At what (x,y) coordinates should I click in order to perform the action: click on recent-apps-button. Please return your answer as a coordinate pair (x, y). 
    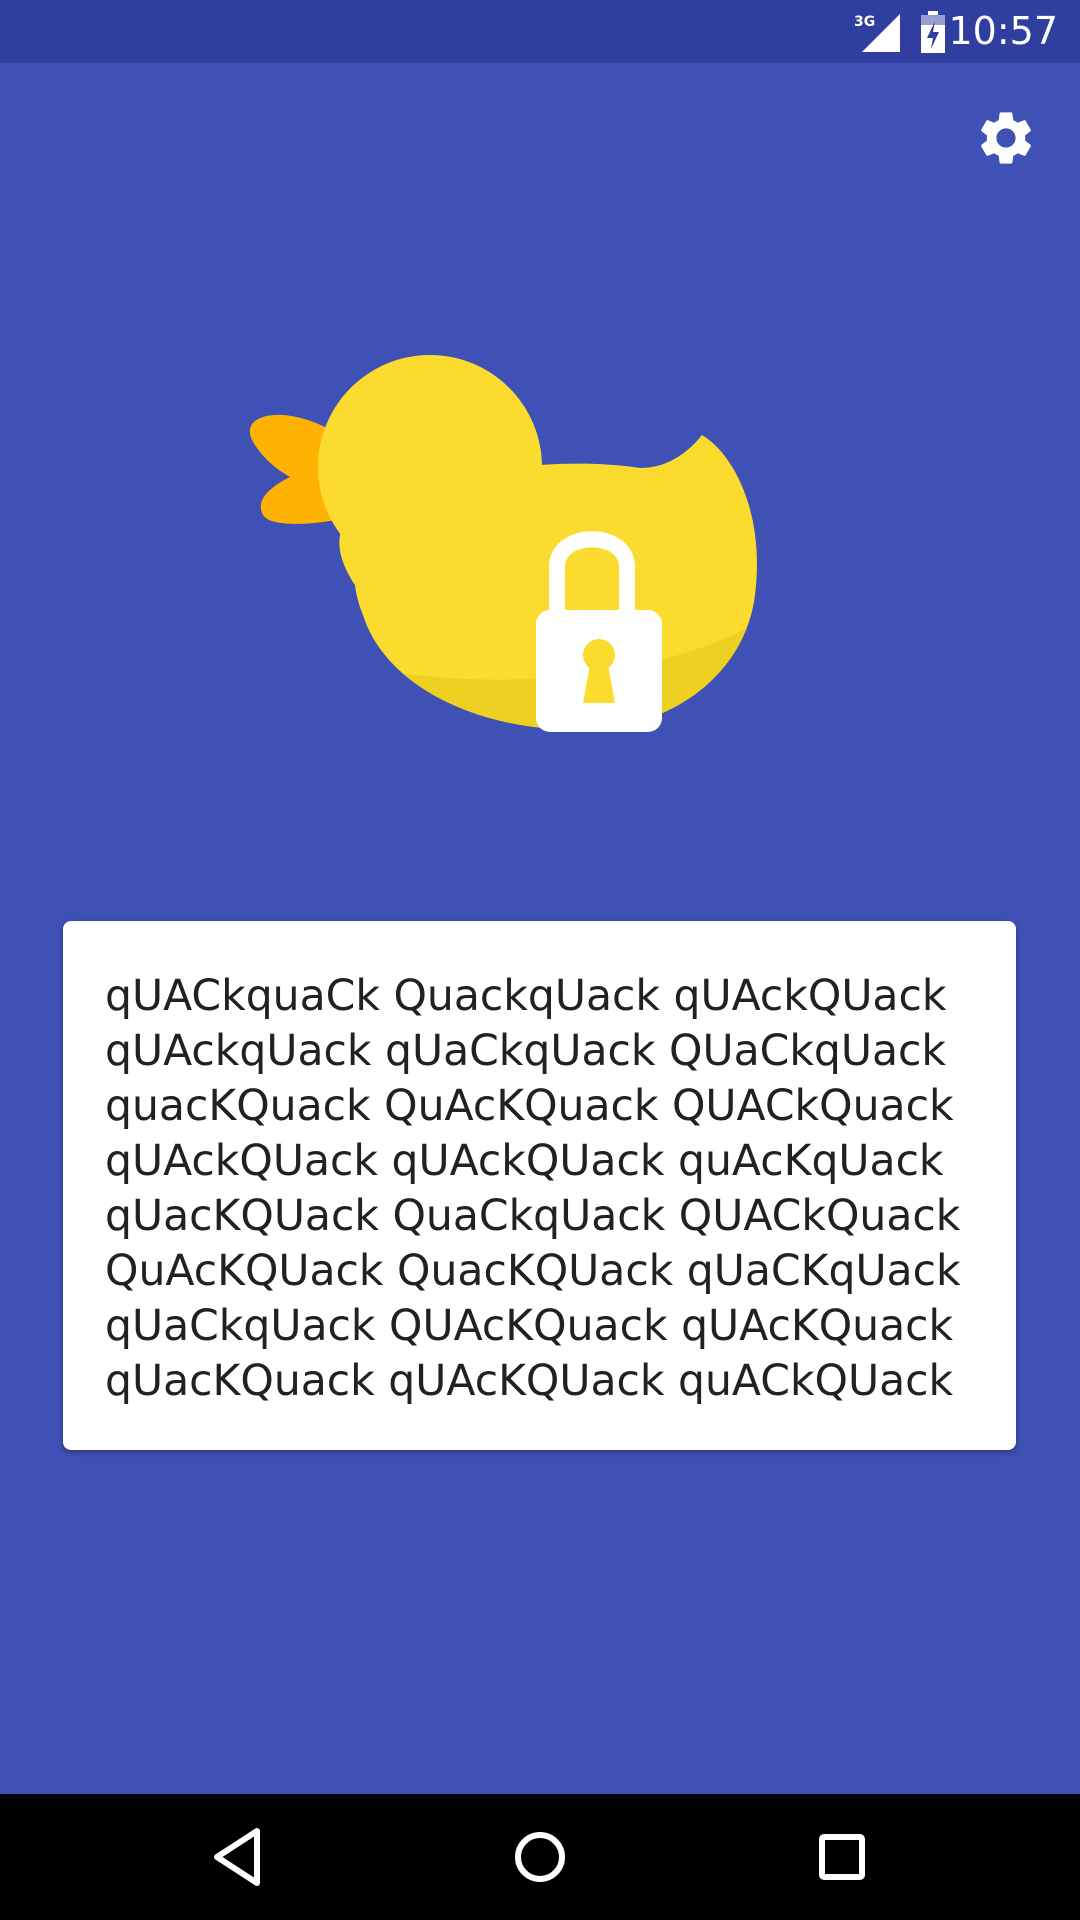
    Looking at the image, I should click on (842, 1857).